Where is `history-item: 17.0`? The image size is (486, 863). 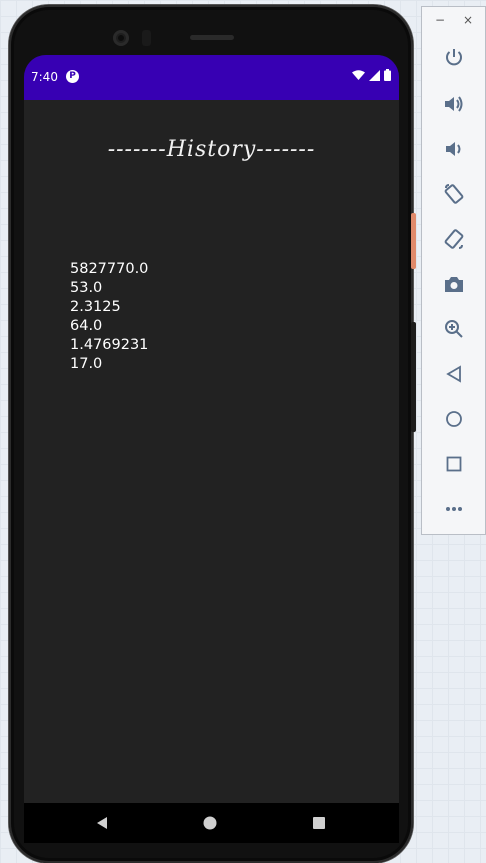
history-item: 17.0 is located at coordinates (86, 364).